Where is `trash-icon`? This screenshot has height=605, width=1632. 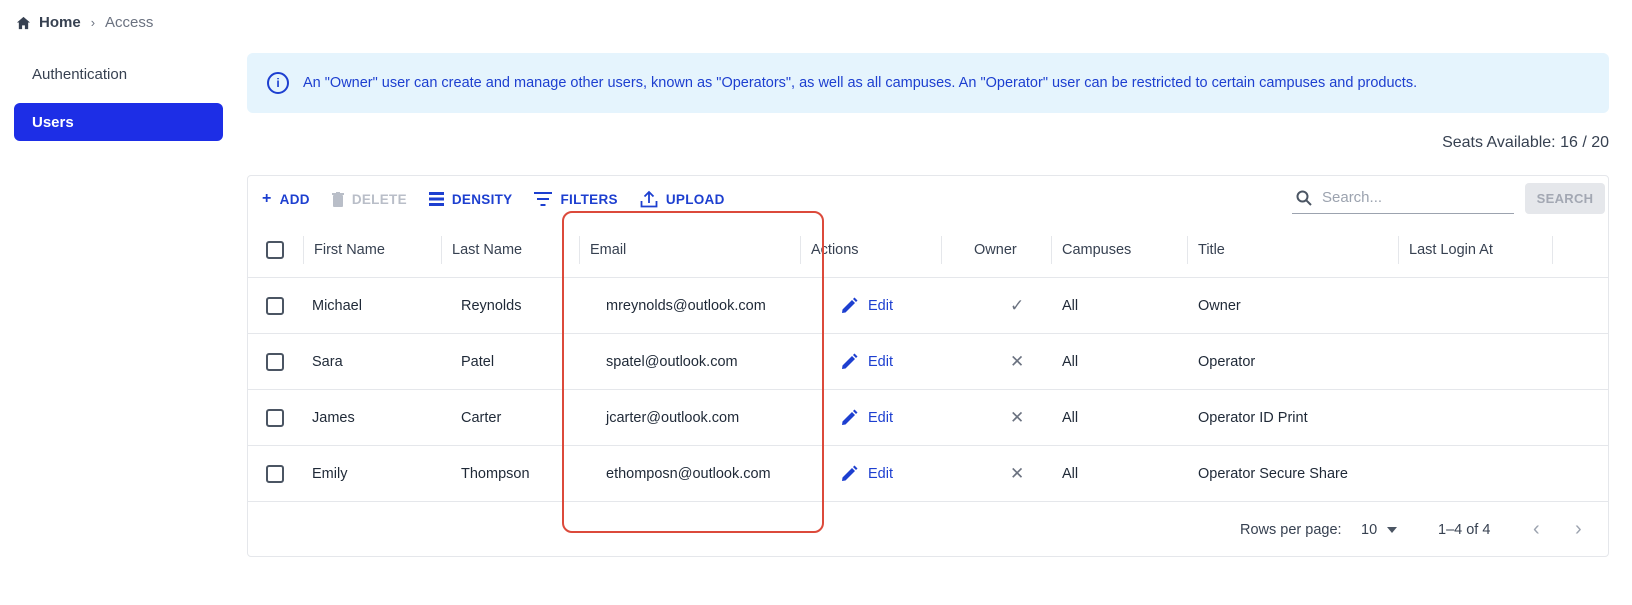
trash-icon is located at coordinates (337, 199).